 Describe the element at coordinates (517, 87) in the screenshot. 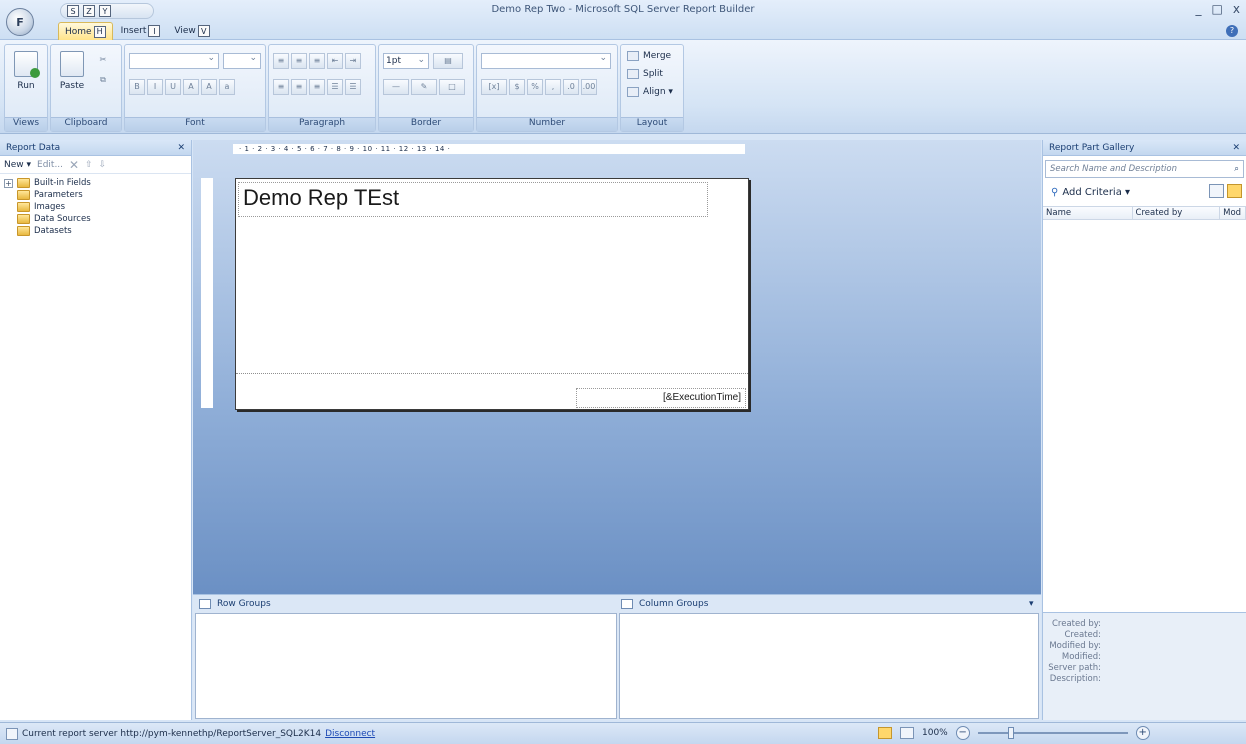

I see `currency-icon: $` at that location.